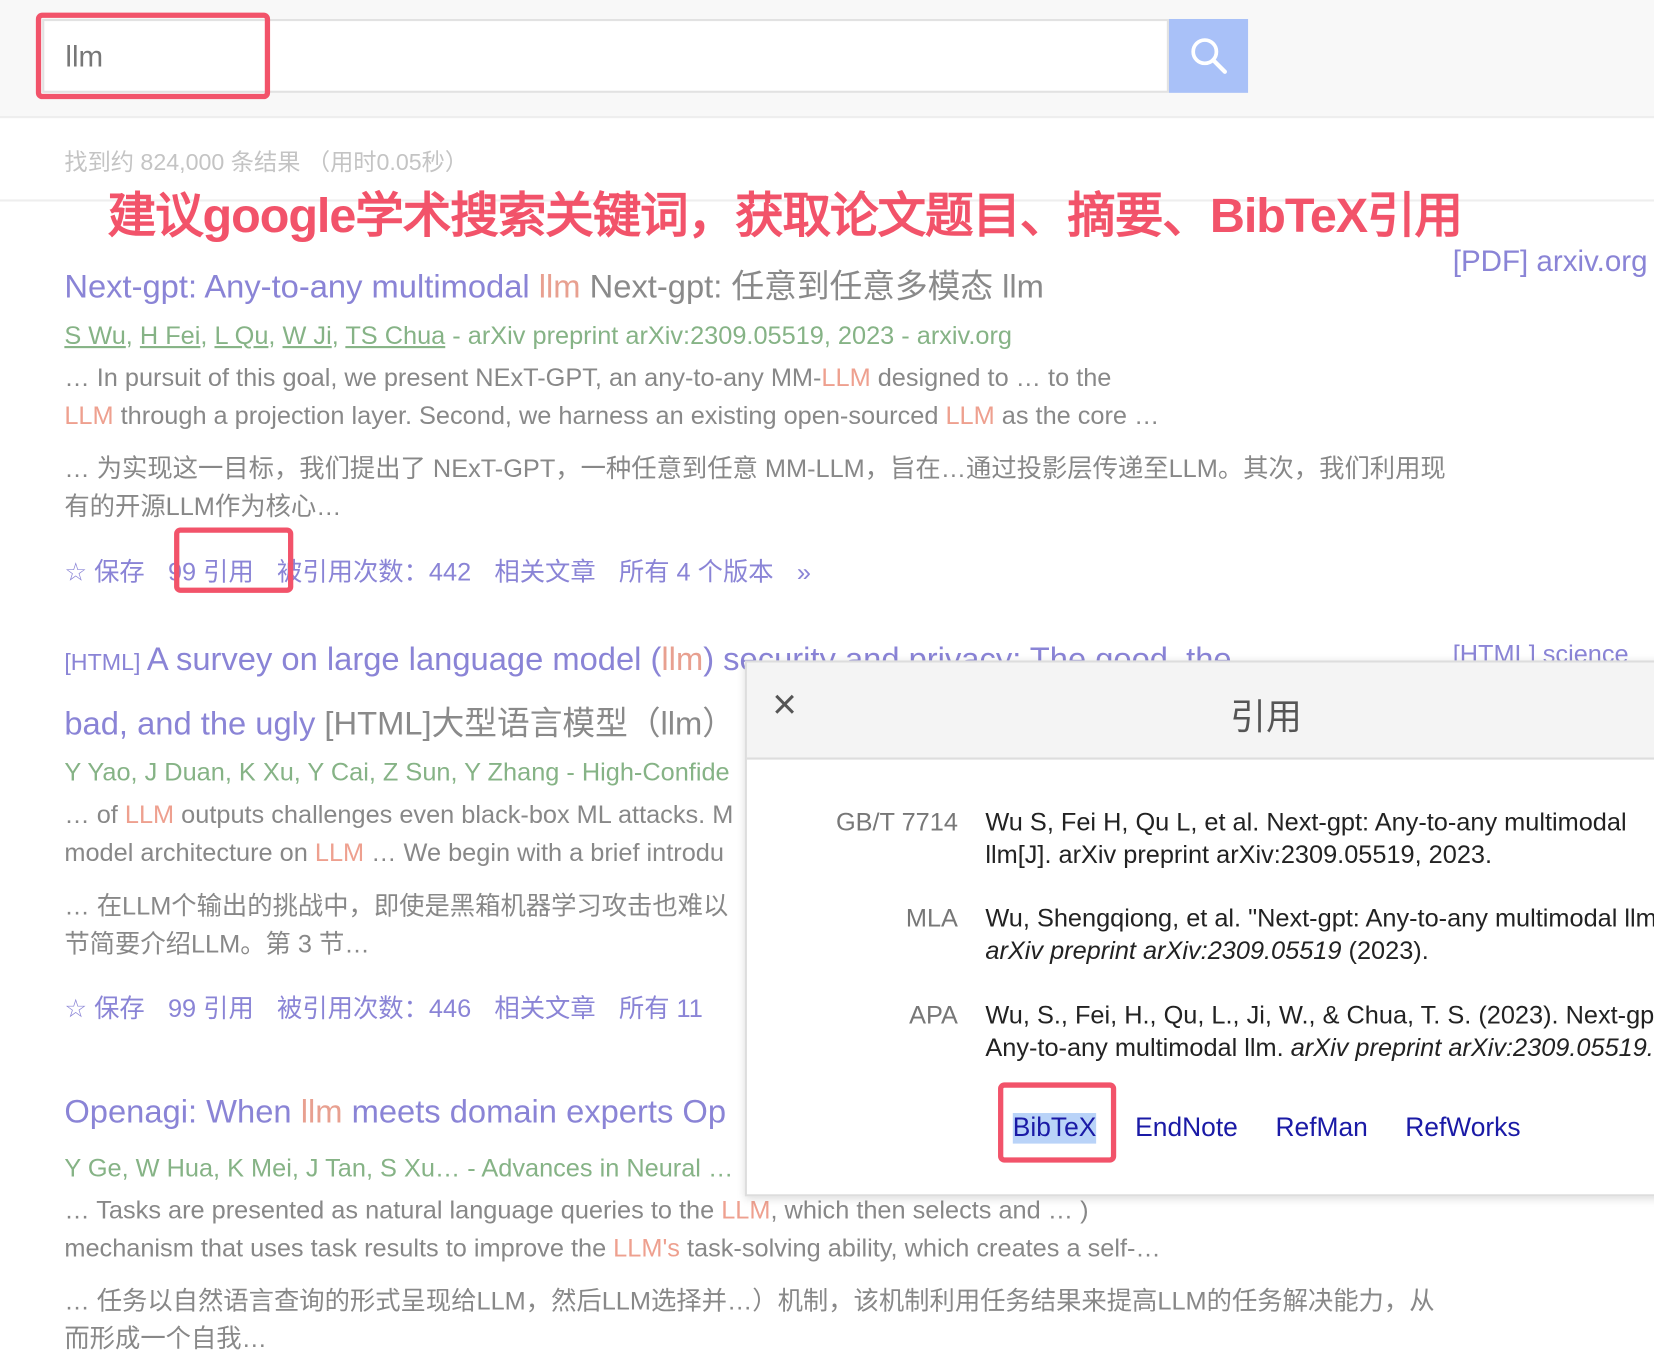  I want to click on result-stats: 找到约 824,000 条结果 （用时0.05秒）, so click(266, 162).